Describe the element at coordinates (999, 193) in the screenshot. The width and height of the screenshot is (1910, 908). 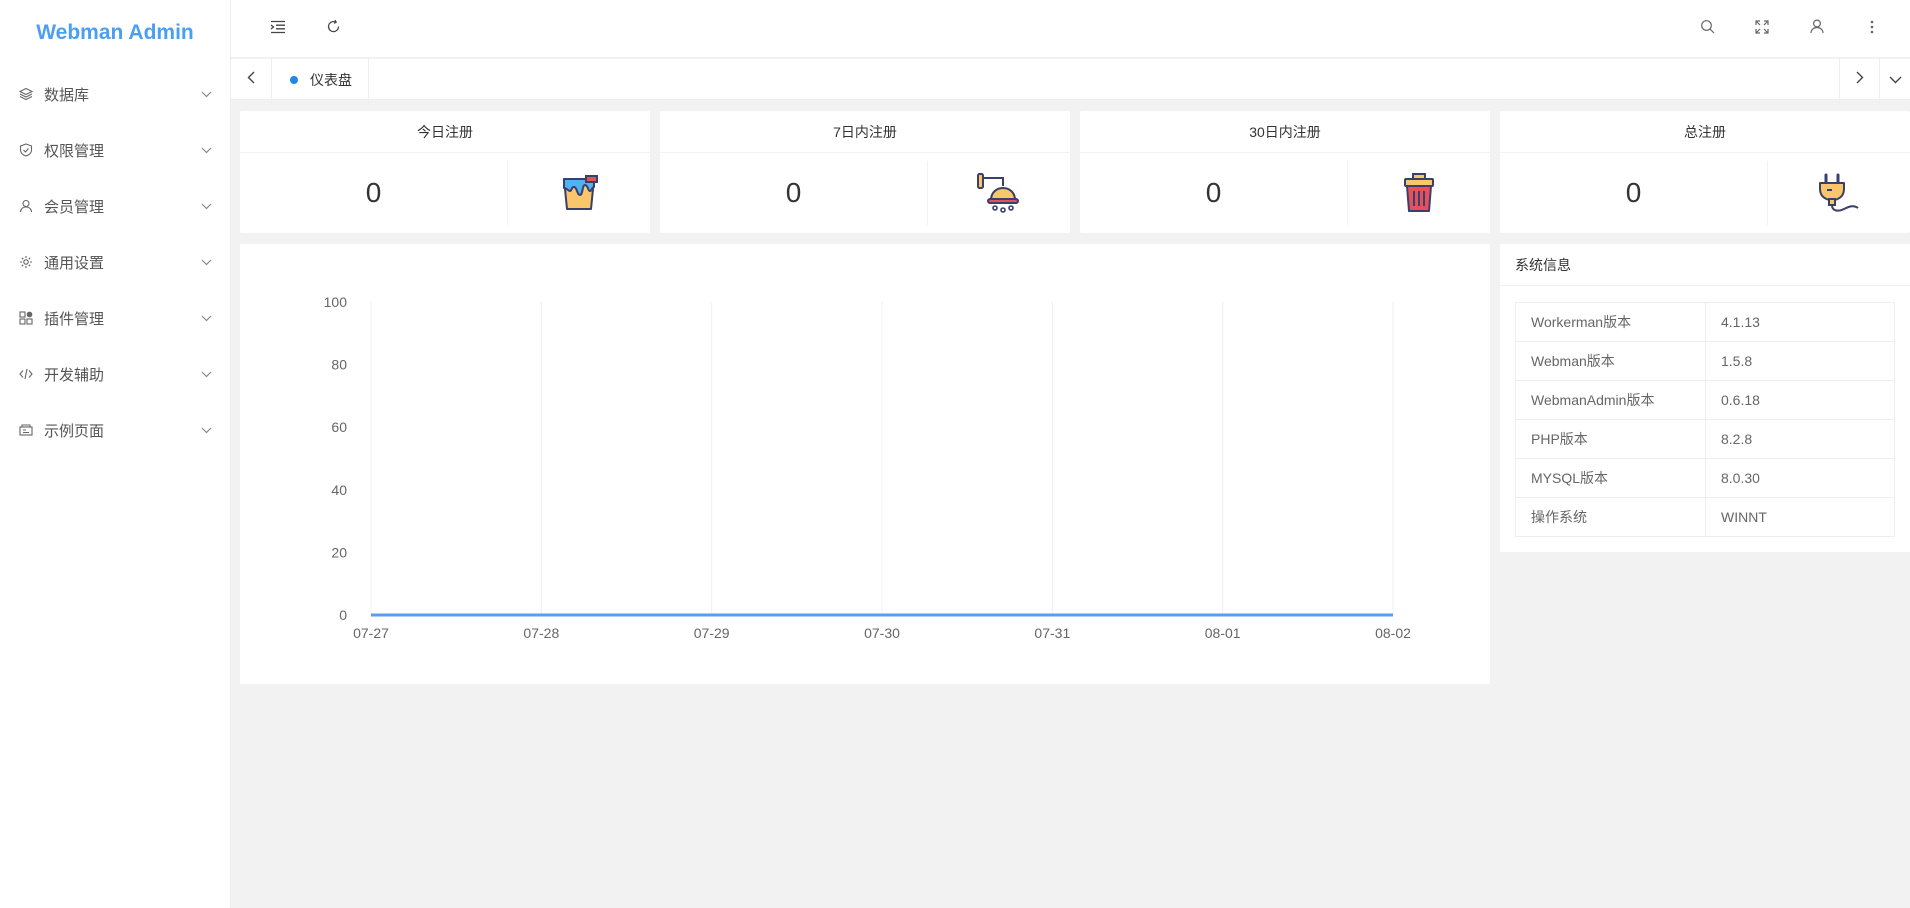
I see `shower-icon` at that location.